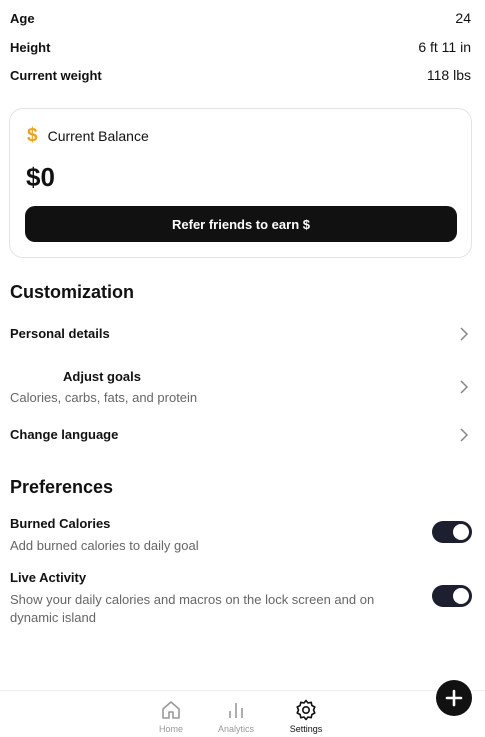  Describe the element at coordinates (30, 47) in the screenshot. I see `profile-label-height: Height` at that location.